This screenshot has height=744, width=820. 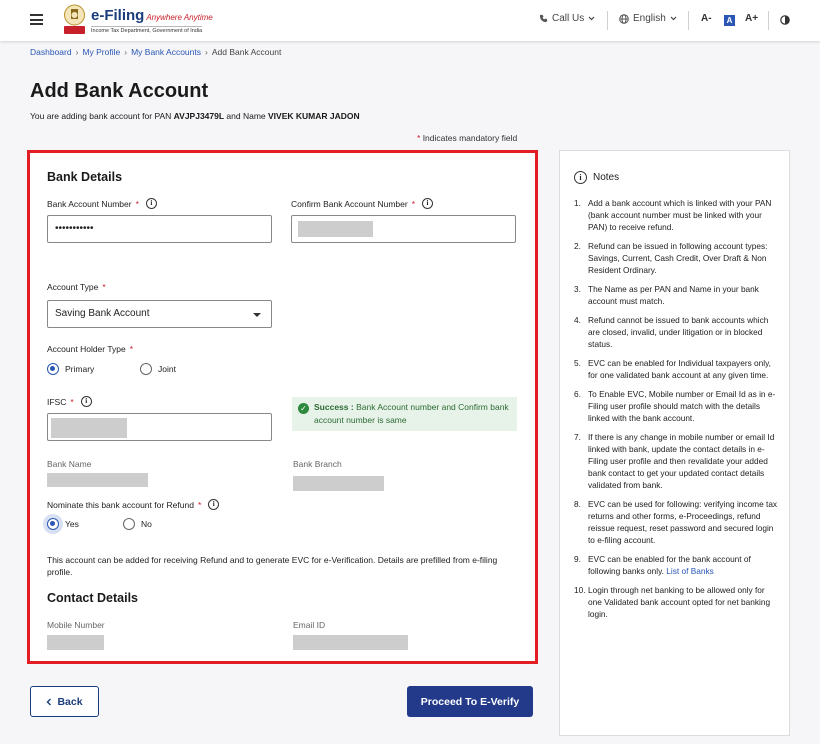 What do you see at coordinates (309, 625) in the screenshot?
I see `email-label: Email ID` at bounding box center [309, 625].